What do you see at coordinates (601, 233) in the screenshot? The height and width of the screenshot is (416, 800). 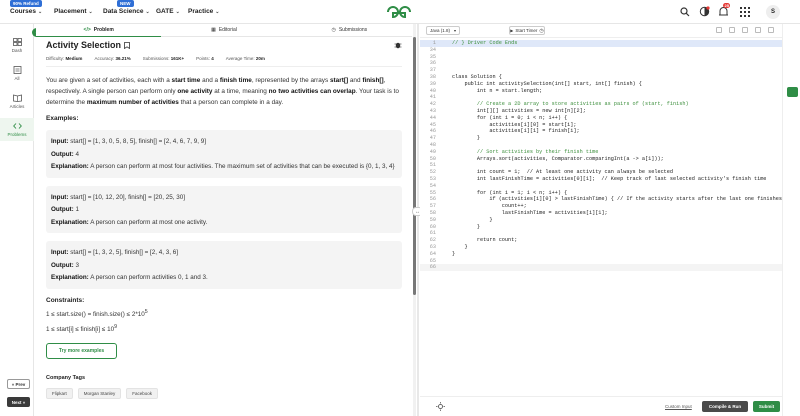 I see `code-line: 61` at bounding box center [601, 233].